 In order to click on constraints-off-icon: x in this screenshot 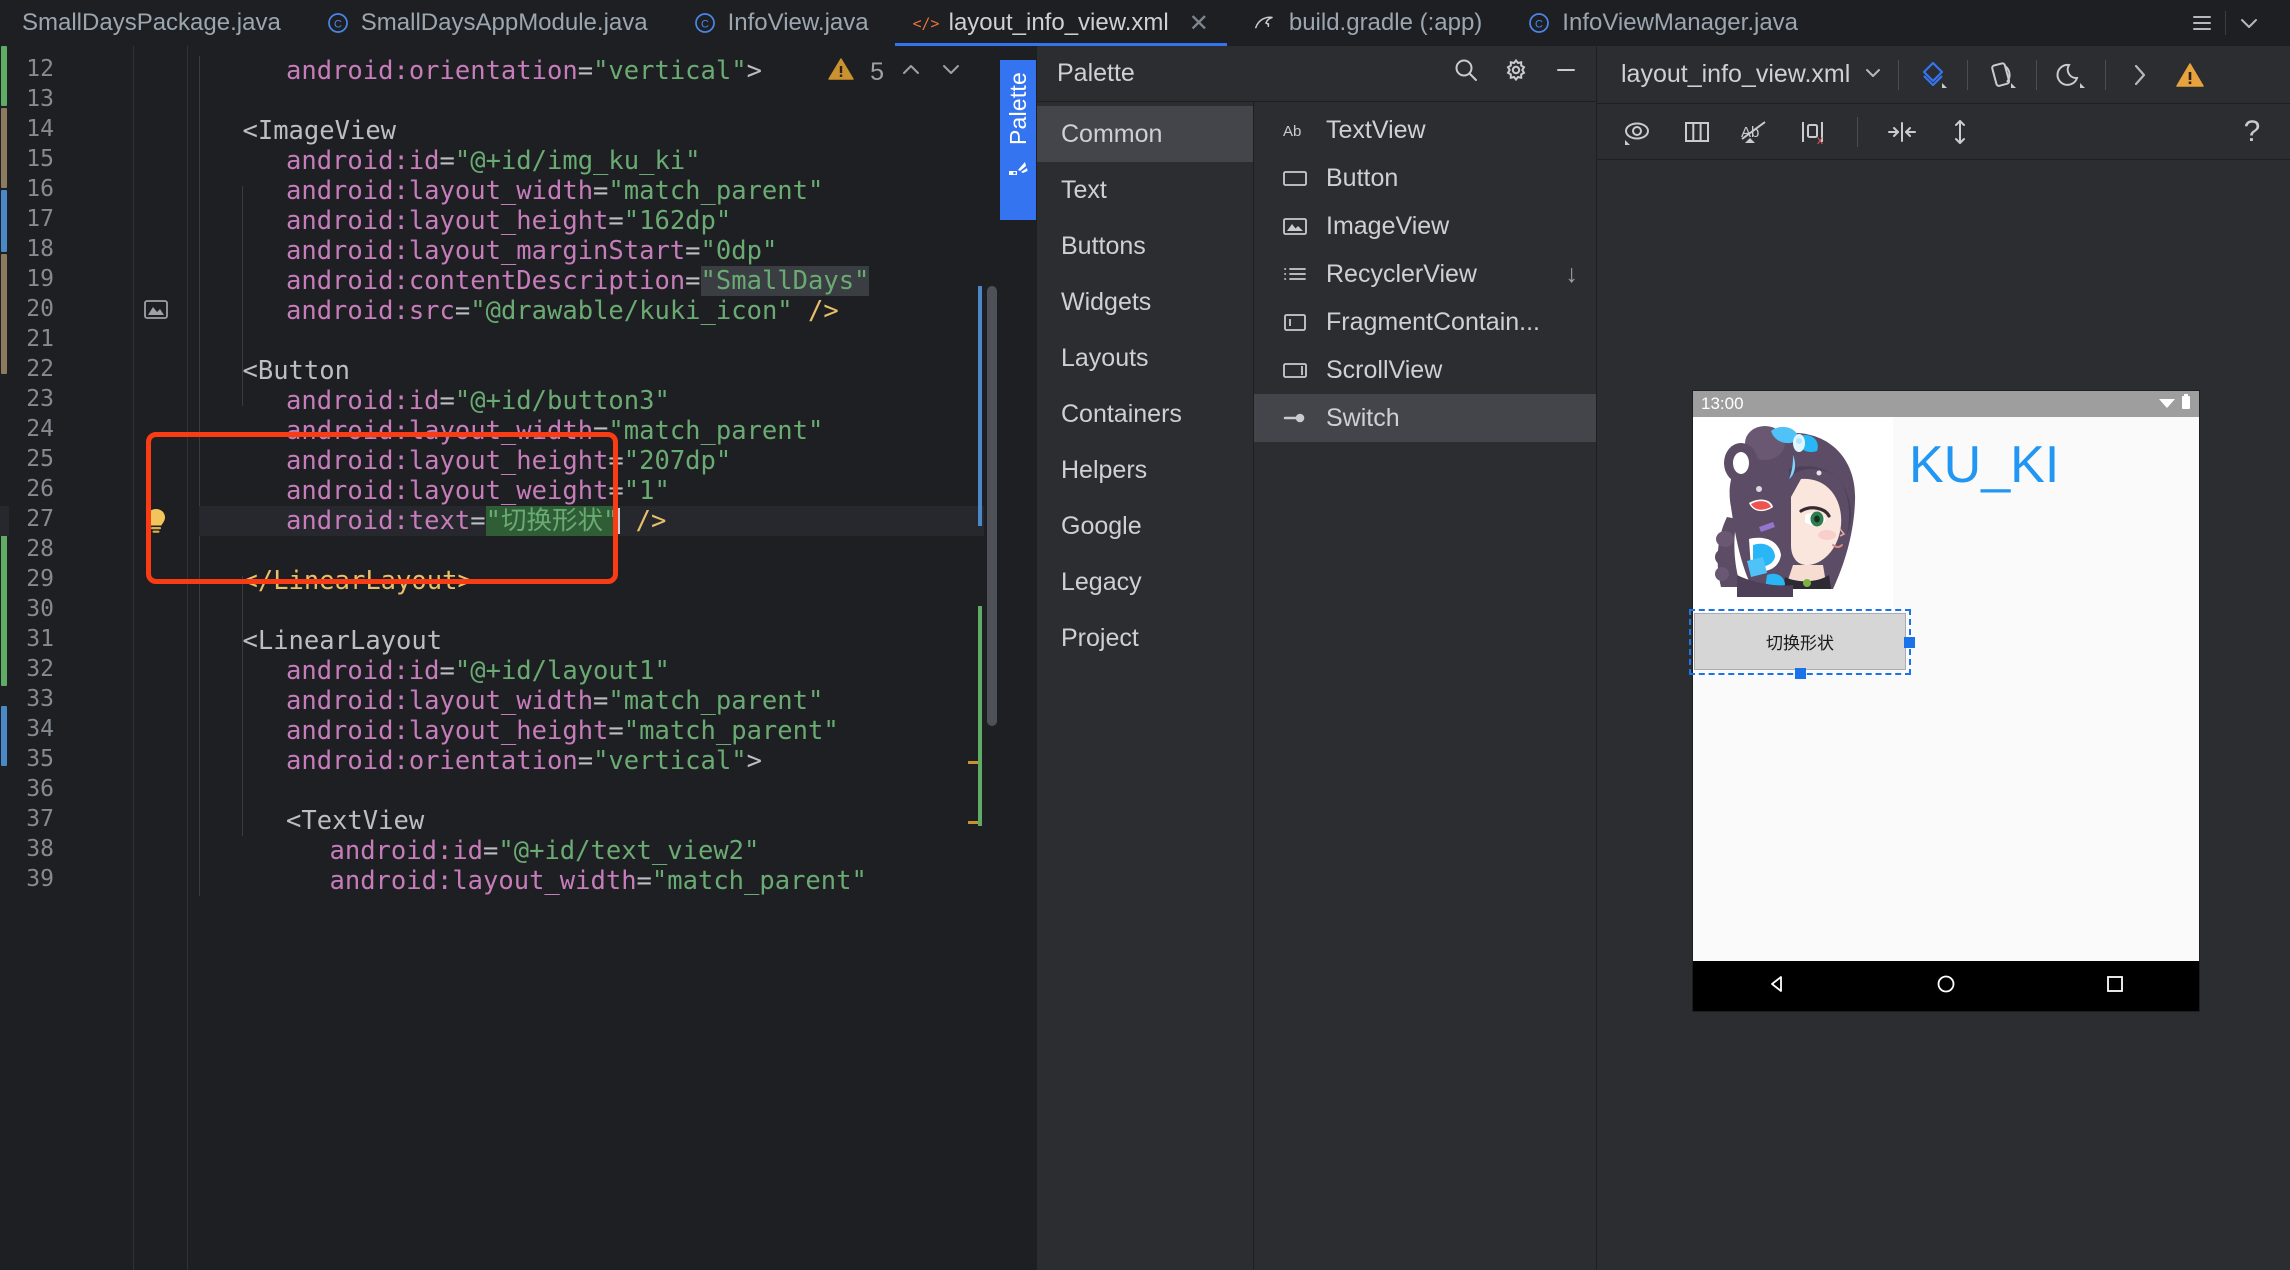, I will do `click(1813, 132)`.